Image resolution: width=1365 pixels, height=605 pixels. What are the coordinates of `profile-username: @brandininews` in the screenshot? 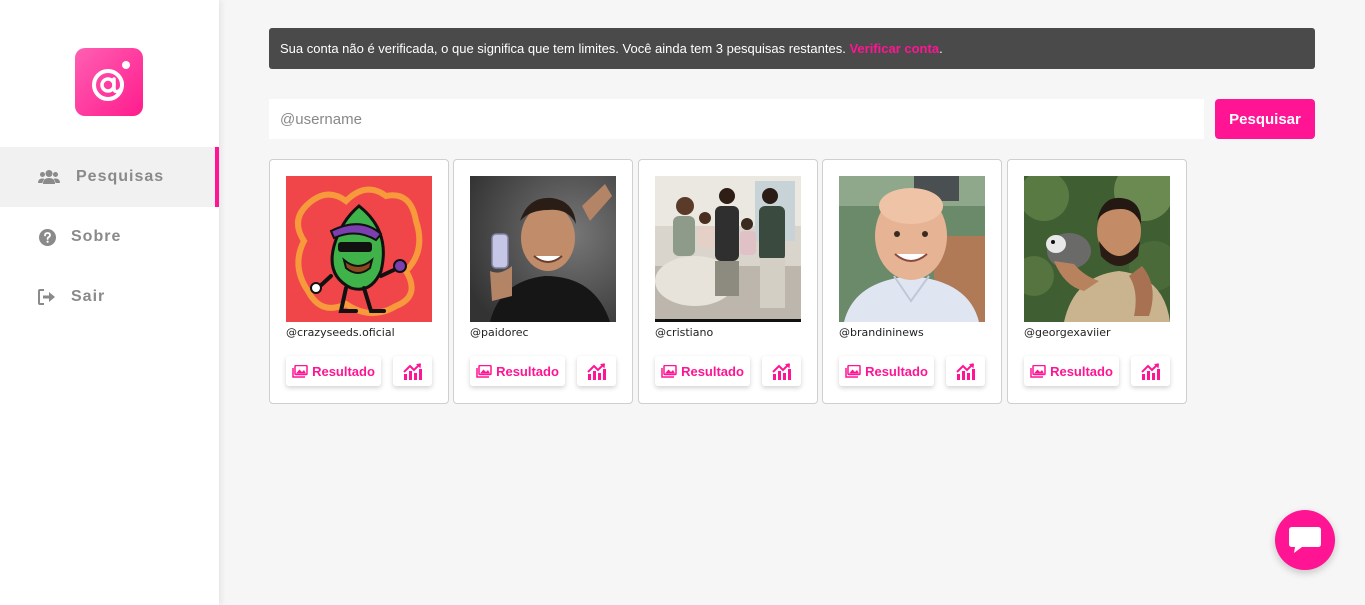 It's located at (881, 332).